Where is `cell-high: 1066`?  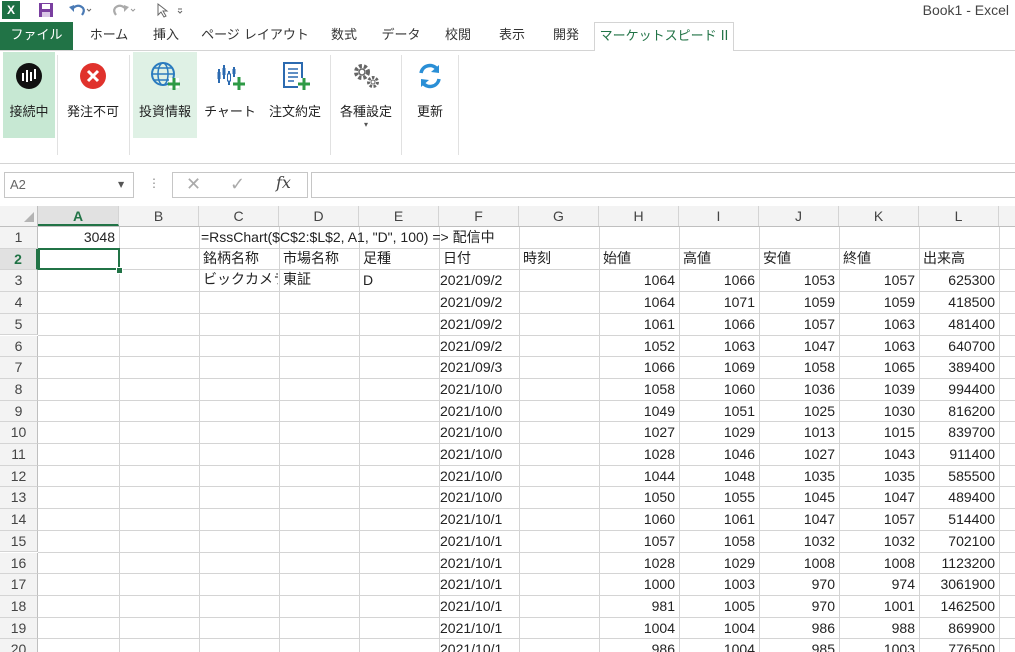 cell-high: 1066 is located at coordinates (717, 280).